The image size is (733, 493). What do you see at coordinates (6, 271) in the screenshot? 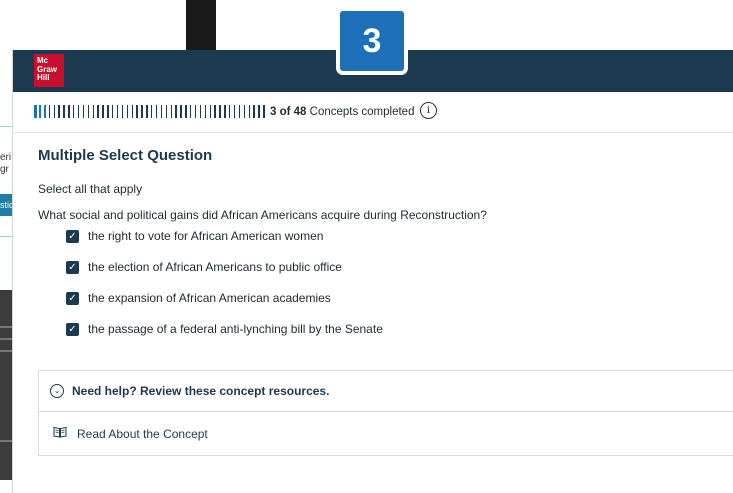
I see `background-left-strip: eri gr stic` at bounding box center [6, 271].